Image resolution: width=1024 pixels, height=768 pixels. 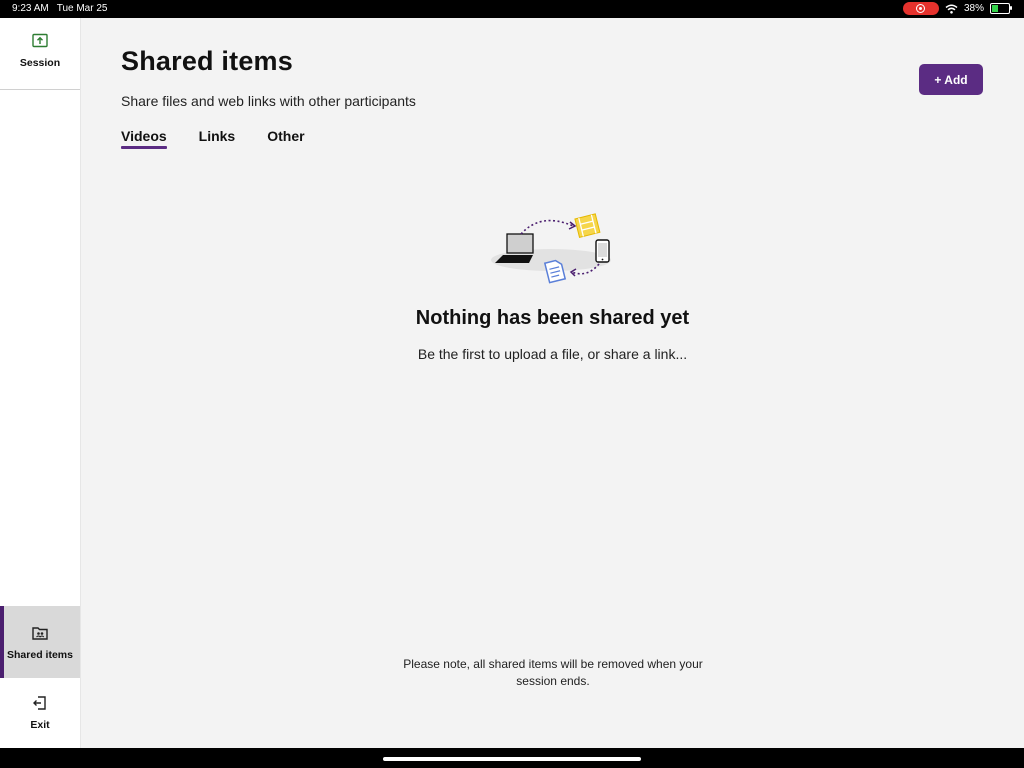 I want to click on sidebar-item-exit: Exit, so click(x=40, y=714).